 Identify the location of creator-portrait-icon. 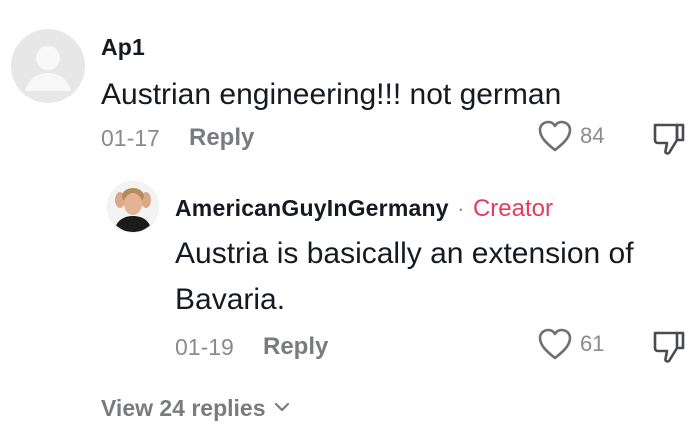
(133, 207).